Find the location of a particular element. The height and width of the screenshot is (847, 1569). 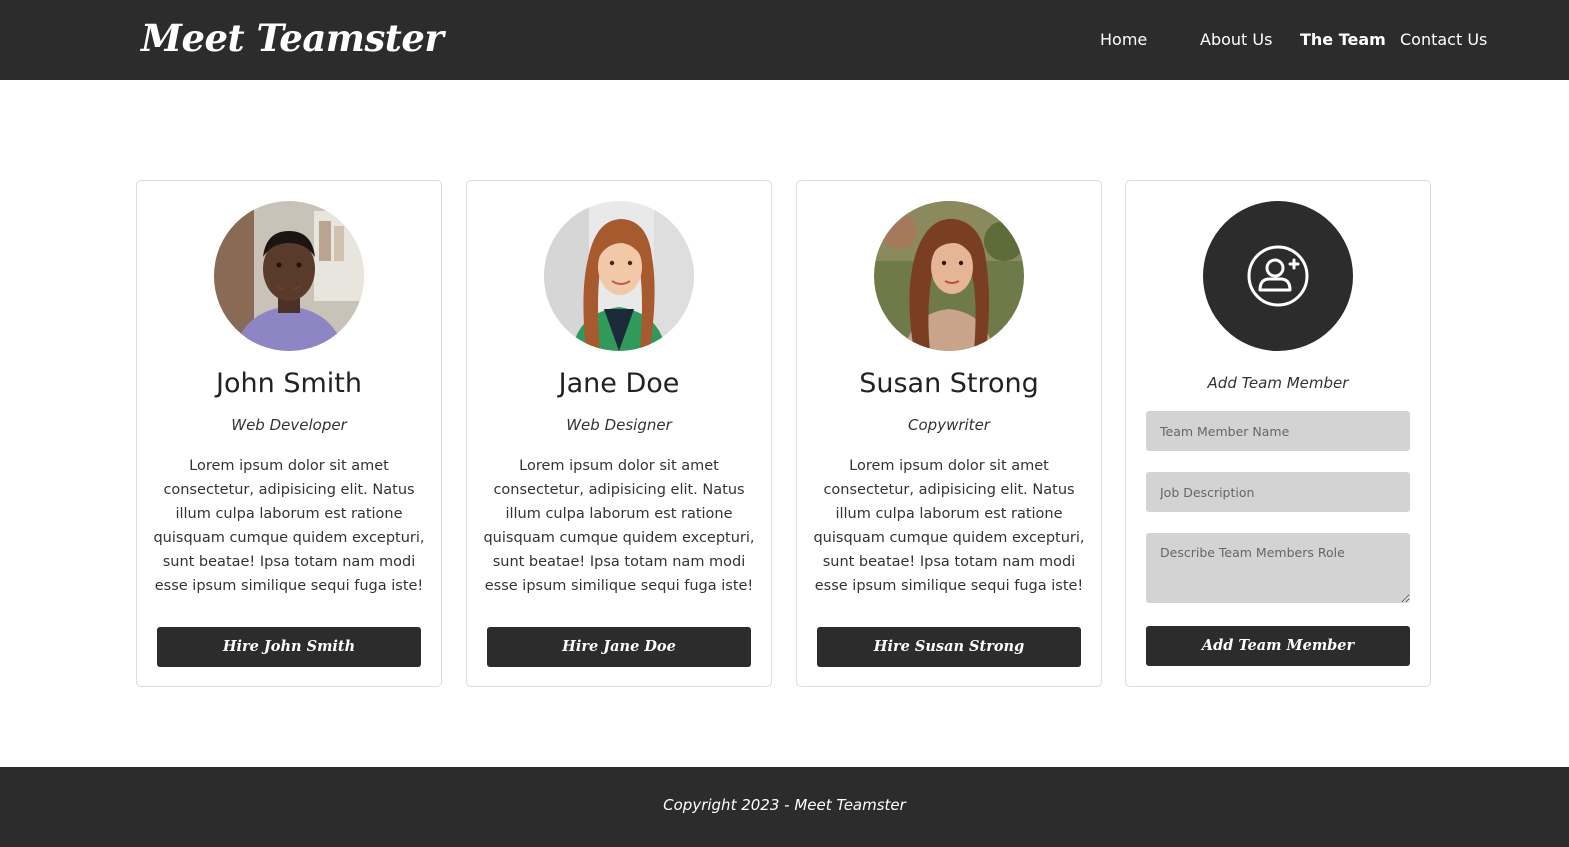

copyright-text: Copyright 2023 - Meet Teamster is located at coordinates (784, 805).